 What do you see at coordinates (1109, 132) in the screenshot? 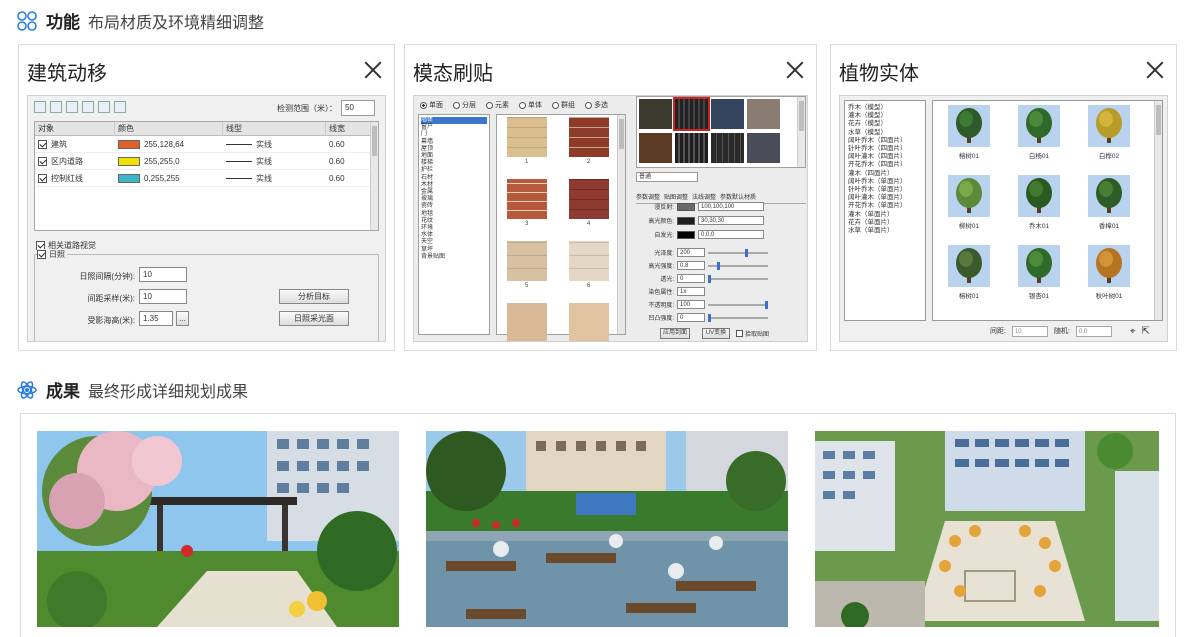
I see `tree-item: 白桦02` at bounding box center [1109, 132].